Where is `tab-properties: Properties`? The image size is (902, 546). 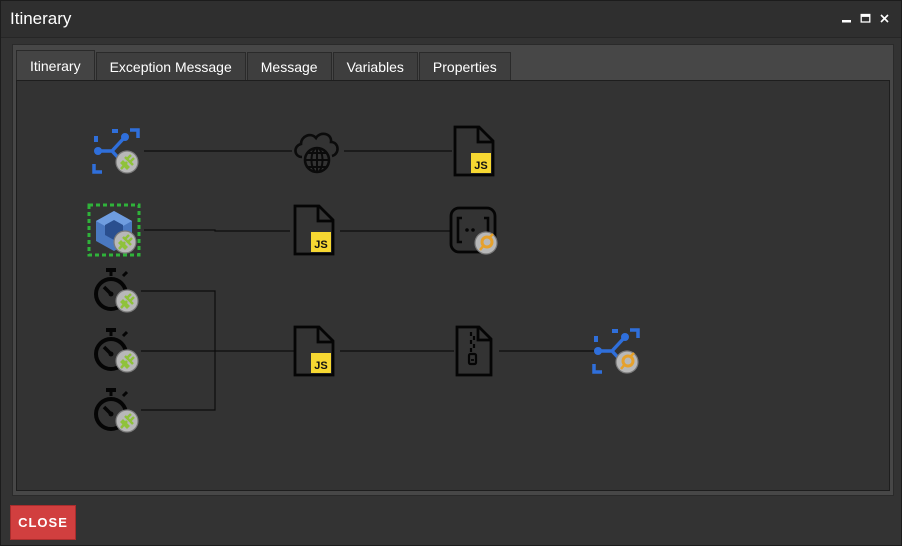
tab-properties: Properties is located at coordinates (464, 66).